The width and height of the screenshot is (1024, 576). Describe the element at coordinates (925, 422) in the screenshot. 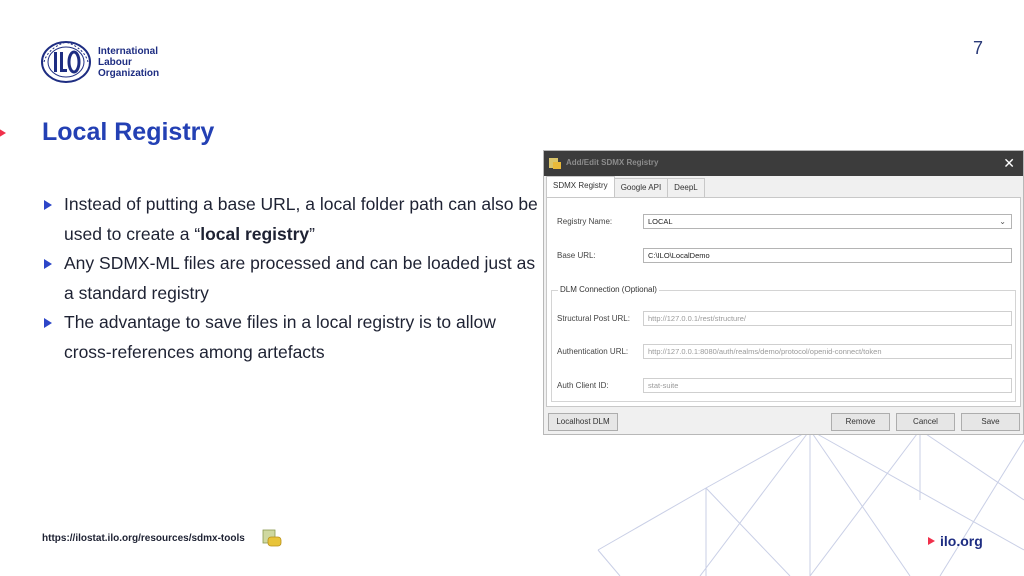

I see `cancel-button: Cancel` at that location.